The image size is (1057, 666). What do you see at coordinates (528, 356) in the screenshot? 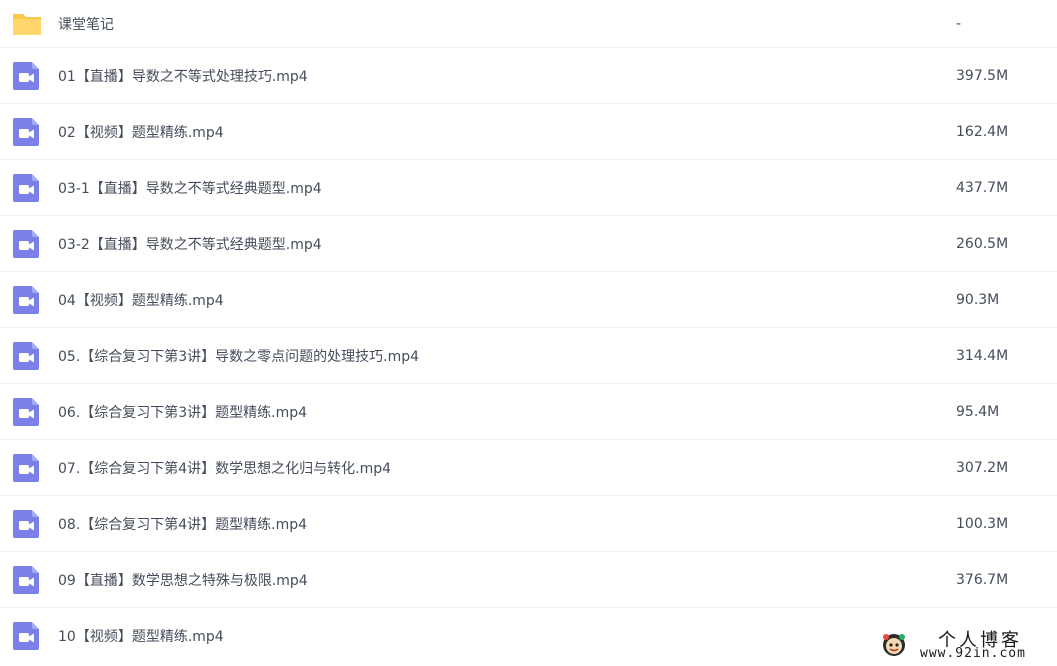
I see `file-row: 05.【综合复习下第3讲】导数之零点问题的处理技巧.mp4 314.4M` at bounding box center [528, 356].